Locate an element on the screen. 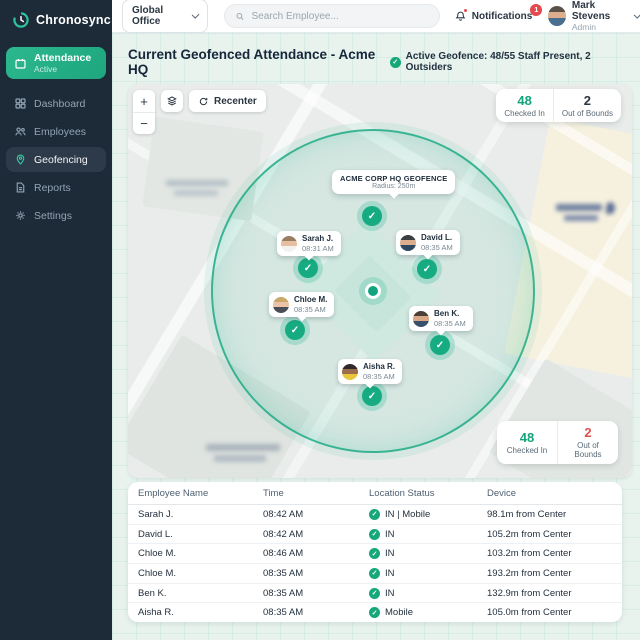 The width and height of the screenshot is (640, 640). search-box is located at coordinates (332, 16).